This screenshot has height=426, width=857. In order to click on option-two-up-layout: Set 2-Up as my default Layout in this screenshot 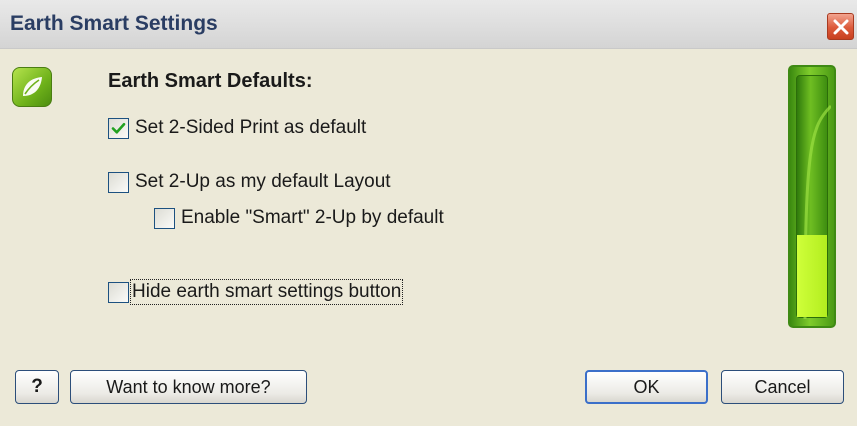, I will do `click(249, 182)`.